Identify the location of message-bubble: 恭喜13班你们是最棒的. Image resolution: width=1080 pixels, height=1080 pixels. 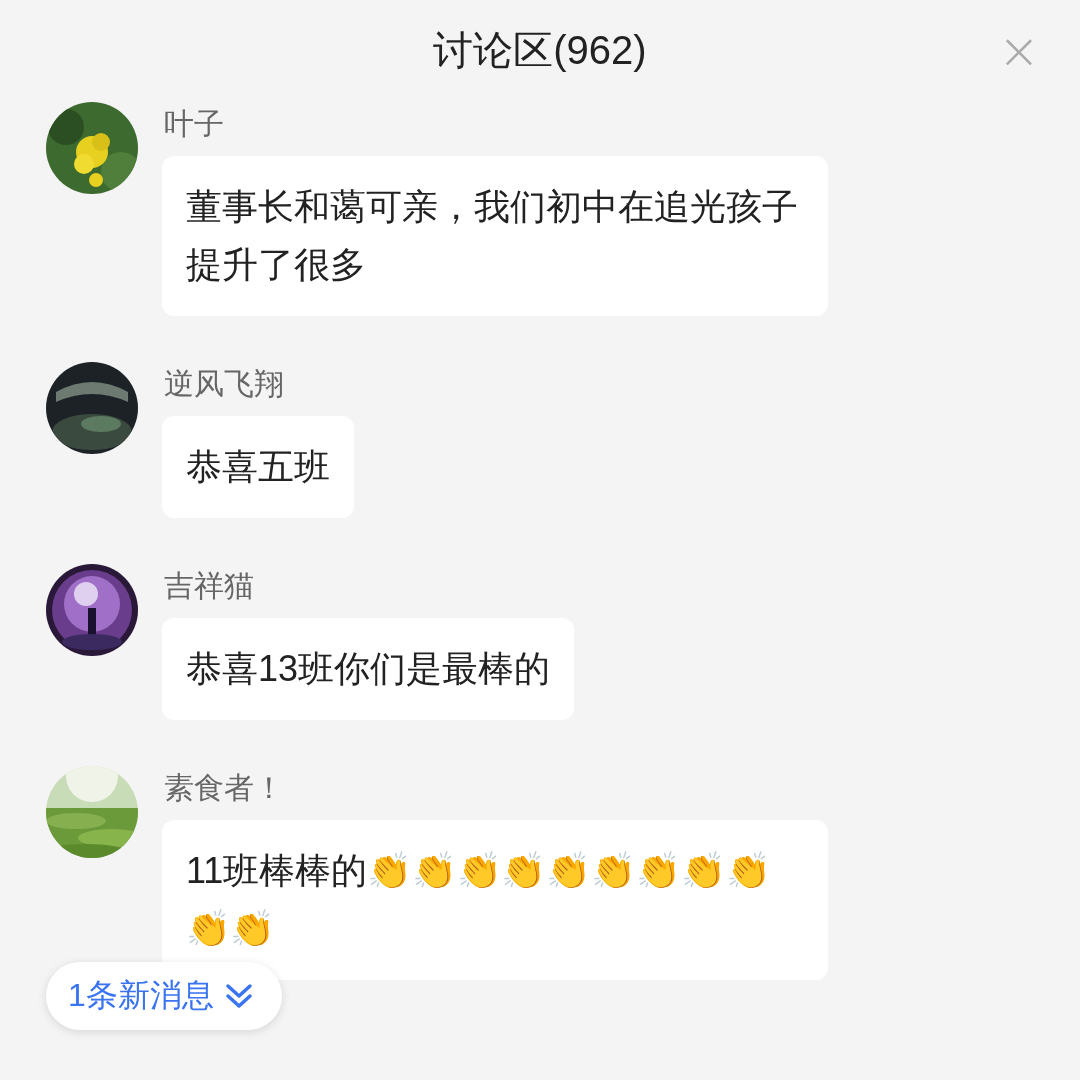
(368, 669).